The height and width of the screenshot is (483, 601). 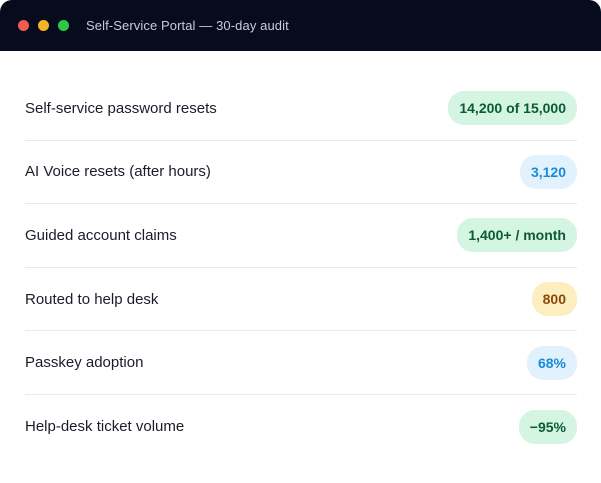 What do you see at coordinates (301, 427) in the screenshot?
I see `metric-row-ticket-volume: Help-desk ticket volume −95%` at bounding box center [301, 427].